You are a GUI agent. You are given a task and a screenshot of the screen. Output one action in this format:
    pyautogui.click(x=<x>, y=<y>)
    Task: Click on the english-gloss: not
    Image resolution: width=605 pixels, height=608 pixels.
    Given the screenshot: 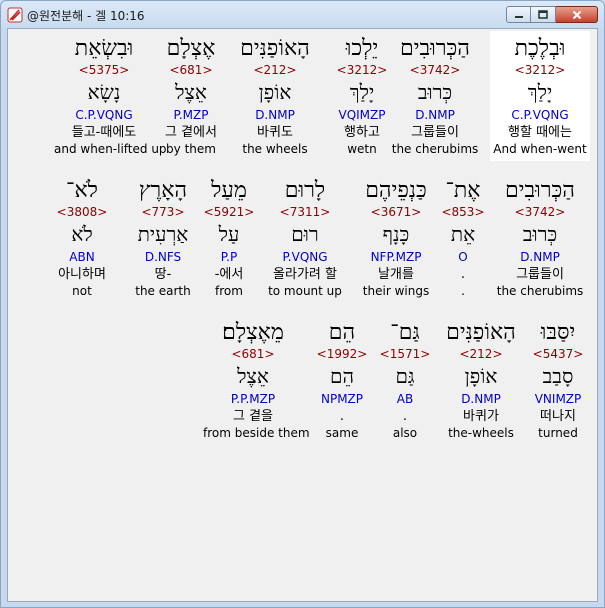 What is the action you would take?
    pyautogui.click(x=82, y=291)
    